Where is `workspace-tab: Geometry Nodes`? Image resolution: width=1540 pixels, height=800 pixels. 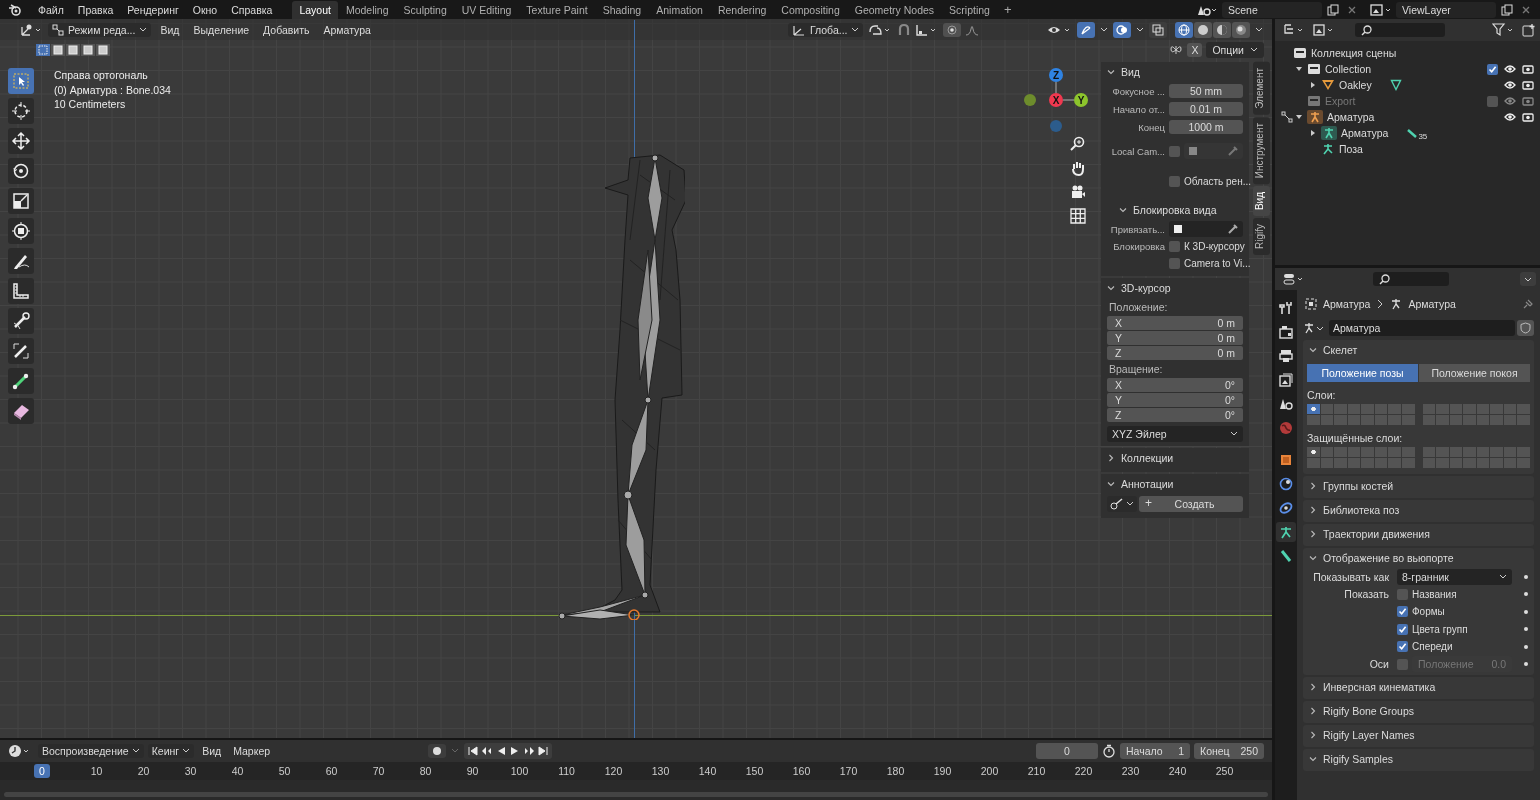
workspace-tab: Geometry Nodes is located at coordinates (894, 9).